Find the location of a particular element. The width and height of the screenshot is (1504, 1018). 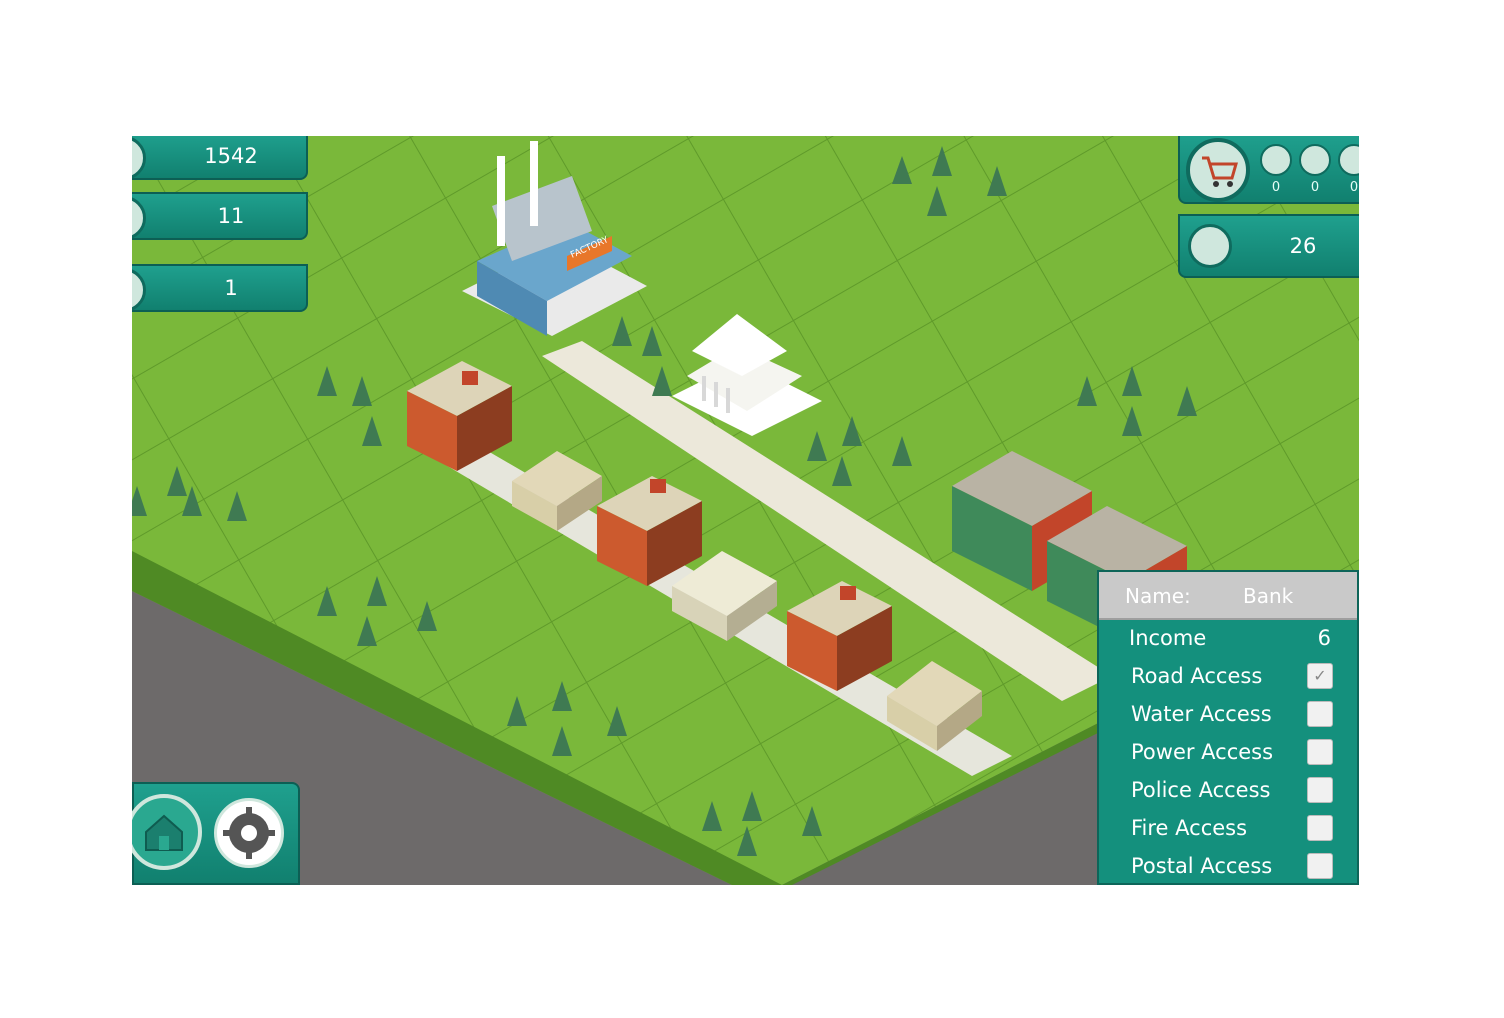

money-bag-icon is located at coordinates (1276, 160).